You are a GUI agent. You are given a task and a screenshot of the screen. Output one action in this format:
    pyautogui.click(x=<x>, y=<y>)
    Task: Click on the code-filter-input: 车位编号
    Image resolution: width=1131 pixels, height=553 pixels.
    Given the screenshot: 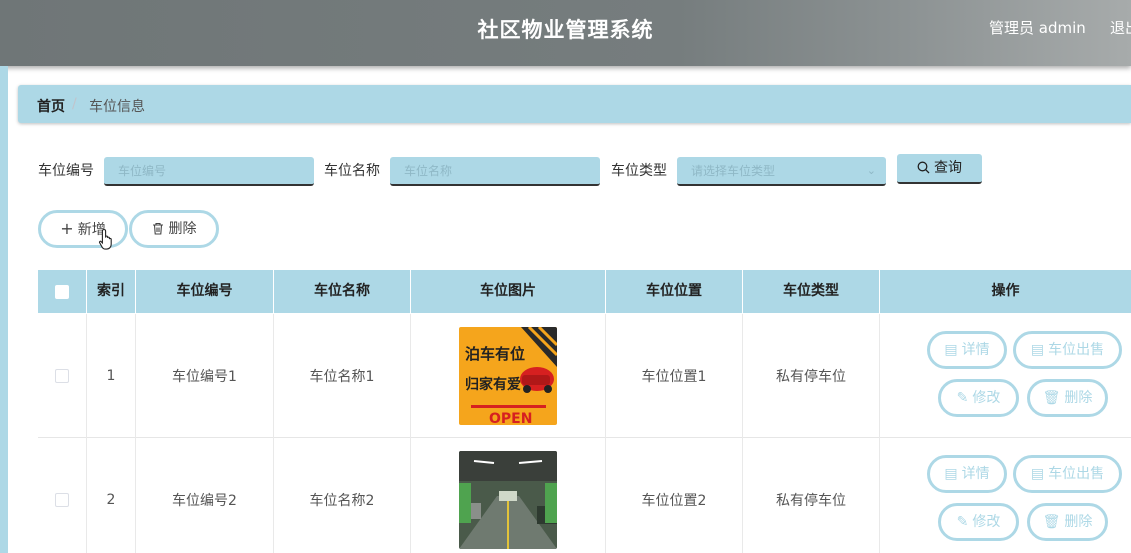 What is the action you would take?
    pyautogui.click(x=209, y=171)
    